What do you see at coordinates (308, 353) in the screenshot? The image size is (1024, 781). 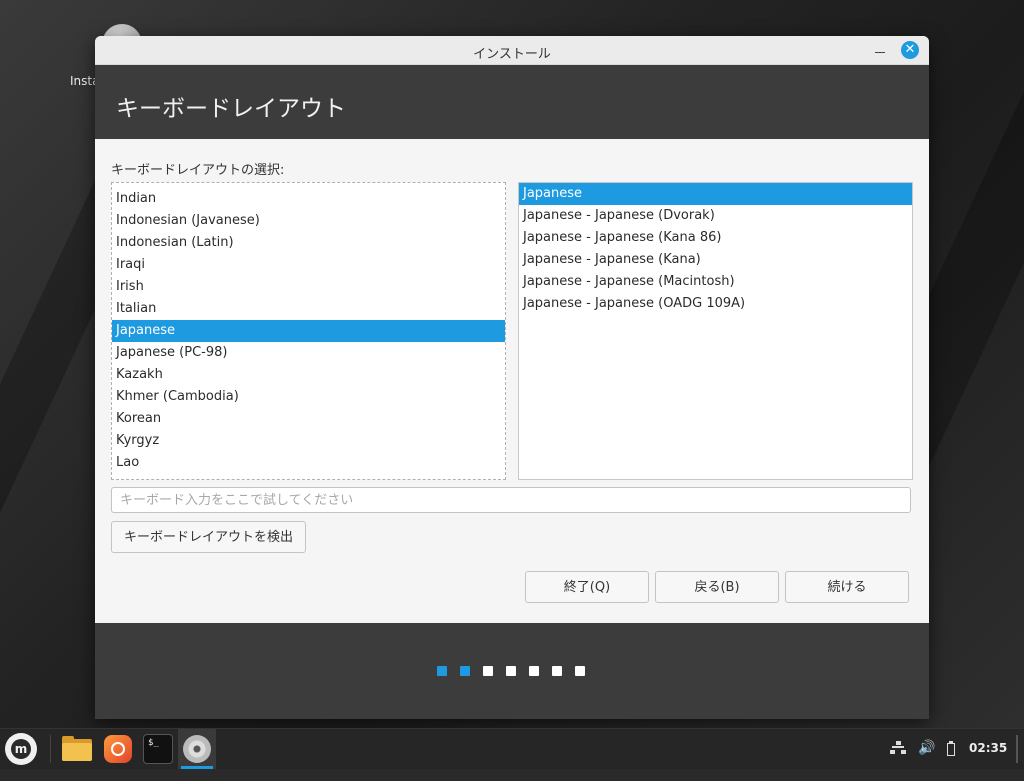 I see `layout-item: Japanese (PC-98)` at bounding box center [308, 353].